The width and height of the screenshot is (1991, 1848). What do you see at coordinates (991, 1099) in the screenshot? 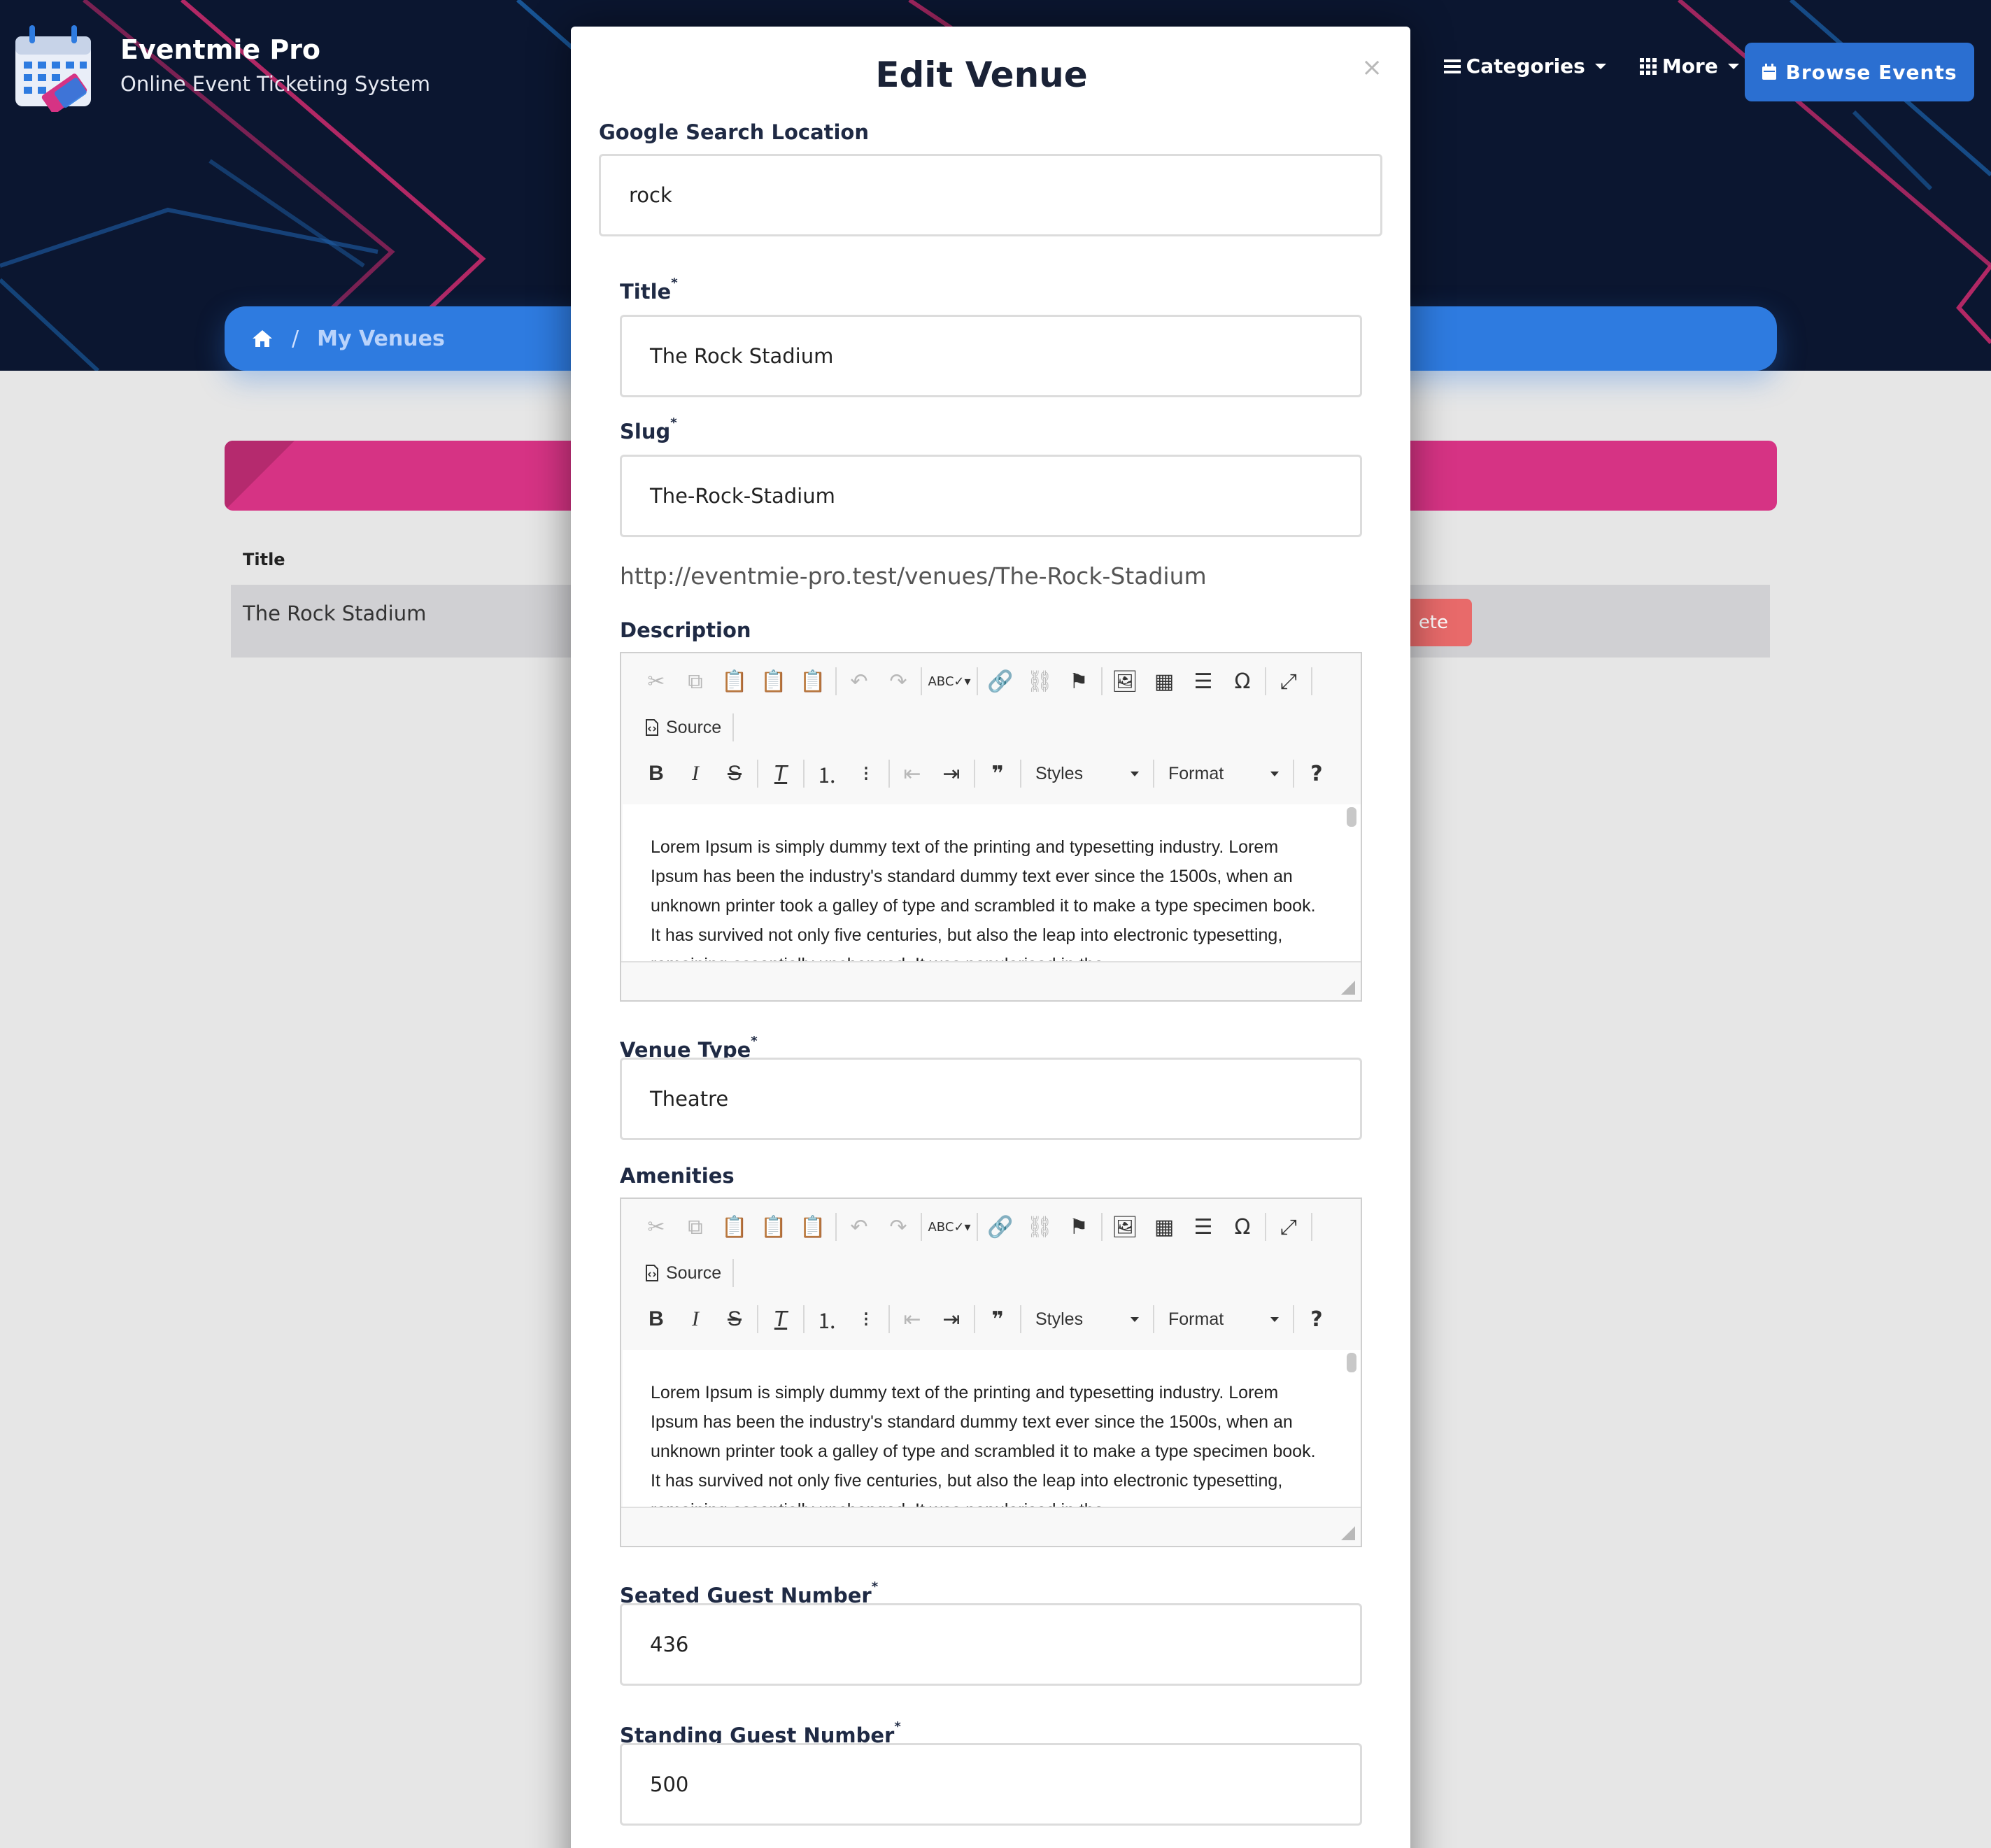
I see `venue-type-input: Theatre` at bounding box center [991, 1099].